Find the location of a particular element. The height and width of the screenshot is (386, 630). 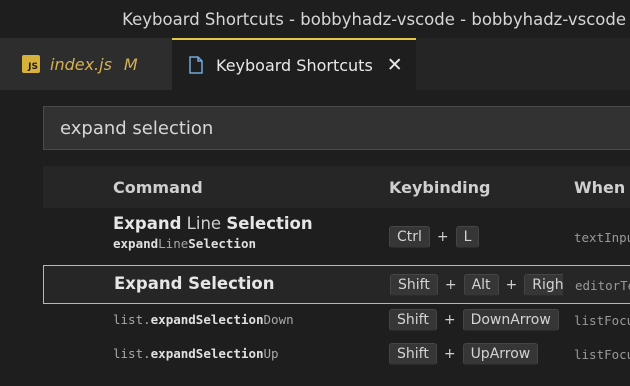

command-title: Expand Selection is located at coordinates (194, 283).